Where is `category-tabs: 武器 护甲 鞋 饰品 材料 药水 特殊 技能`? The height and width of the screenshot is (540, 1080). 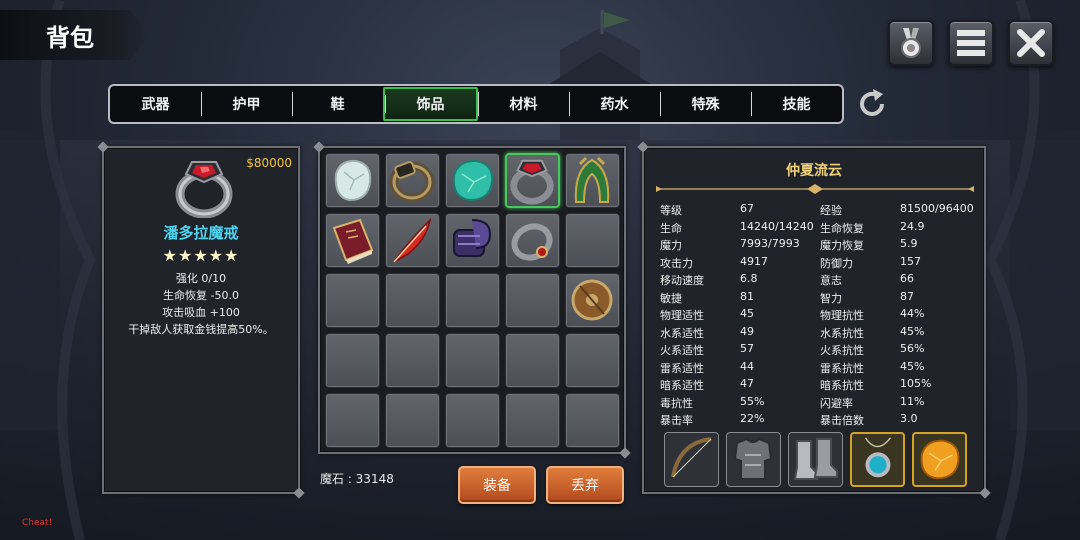
category-tabs: 武器 护甲 鞋 饰品 材料 药水 特殊 技能 is located at coordinates (476, 104).